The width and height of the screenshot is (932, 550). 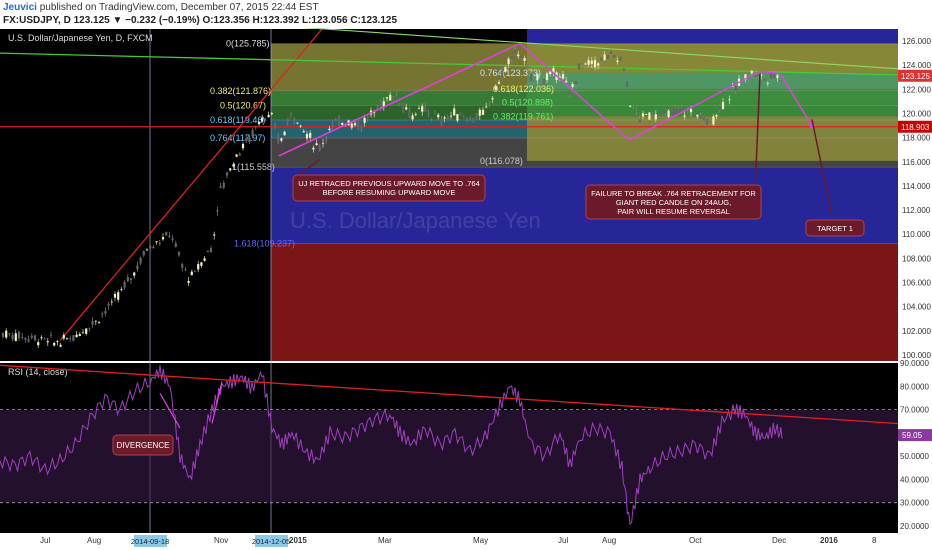 What do you see at coordinates (237, 138) in the screenshot?
I see `fib-label: 0.764(117.97)` at bounding box center [237, 138].